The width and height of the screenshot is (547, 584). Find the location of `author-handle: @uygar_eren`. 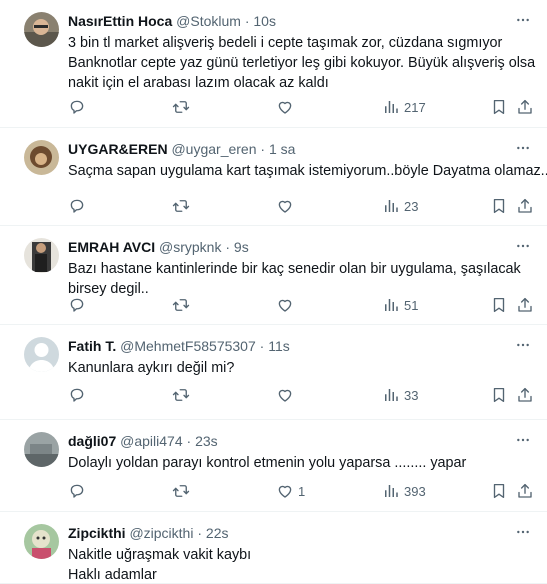

author-handle: @uygar_eren is located at coordinates (213, 149).